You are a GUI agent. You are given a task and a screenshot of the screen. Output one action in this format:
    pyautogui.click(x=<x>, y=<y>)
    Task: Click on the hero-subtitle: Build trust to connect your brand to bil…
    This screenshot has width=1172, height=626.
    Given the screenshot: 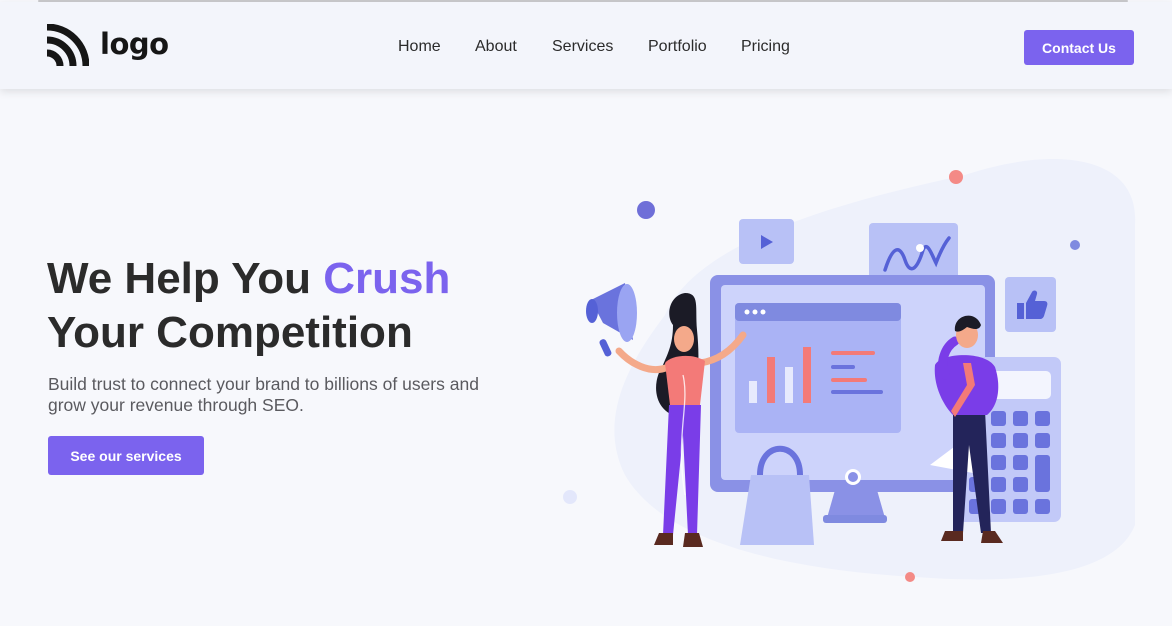 What is the action you would take?
    pyautogui.click(x=263, y=394)
    